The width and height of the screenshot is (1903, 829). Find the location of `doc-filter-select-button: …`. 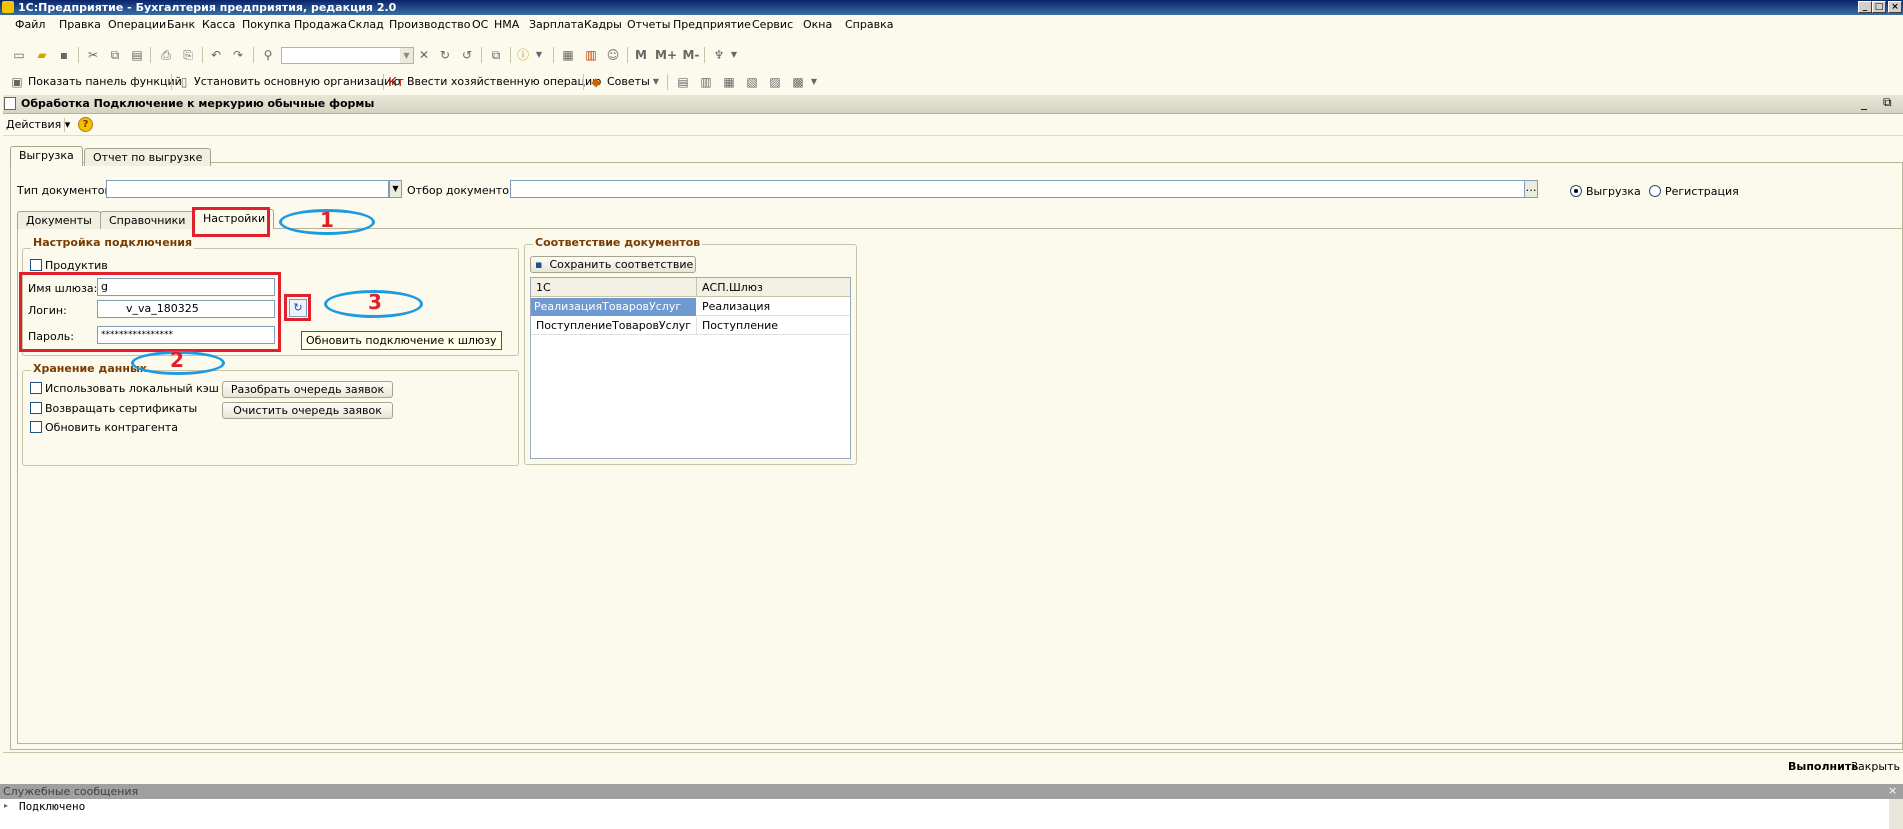

doc-filter-select-button: … is located at coordinates (1531, 189).